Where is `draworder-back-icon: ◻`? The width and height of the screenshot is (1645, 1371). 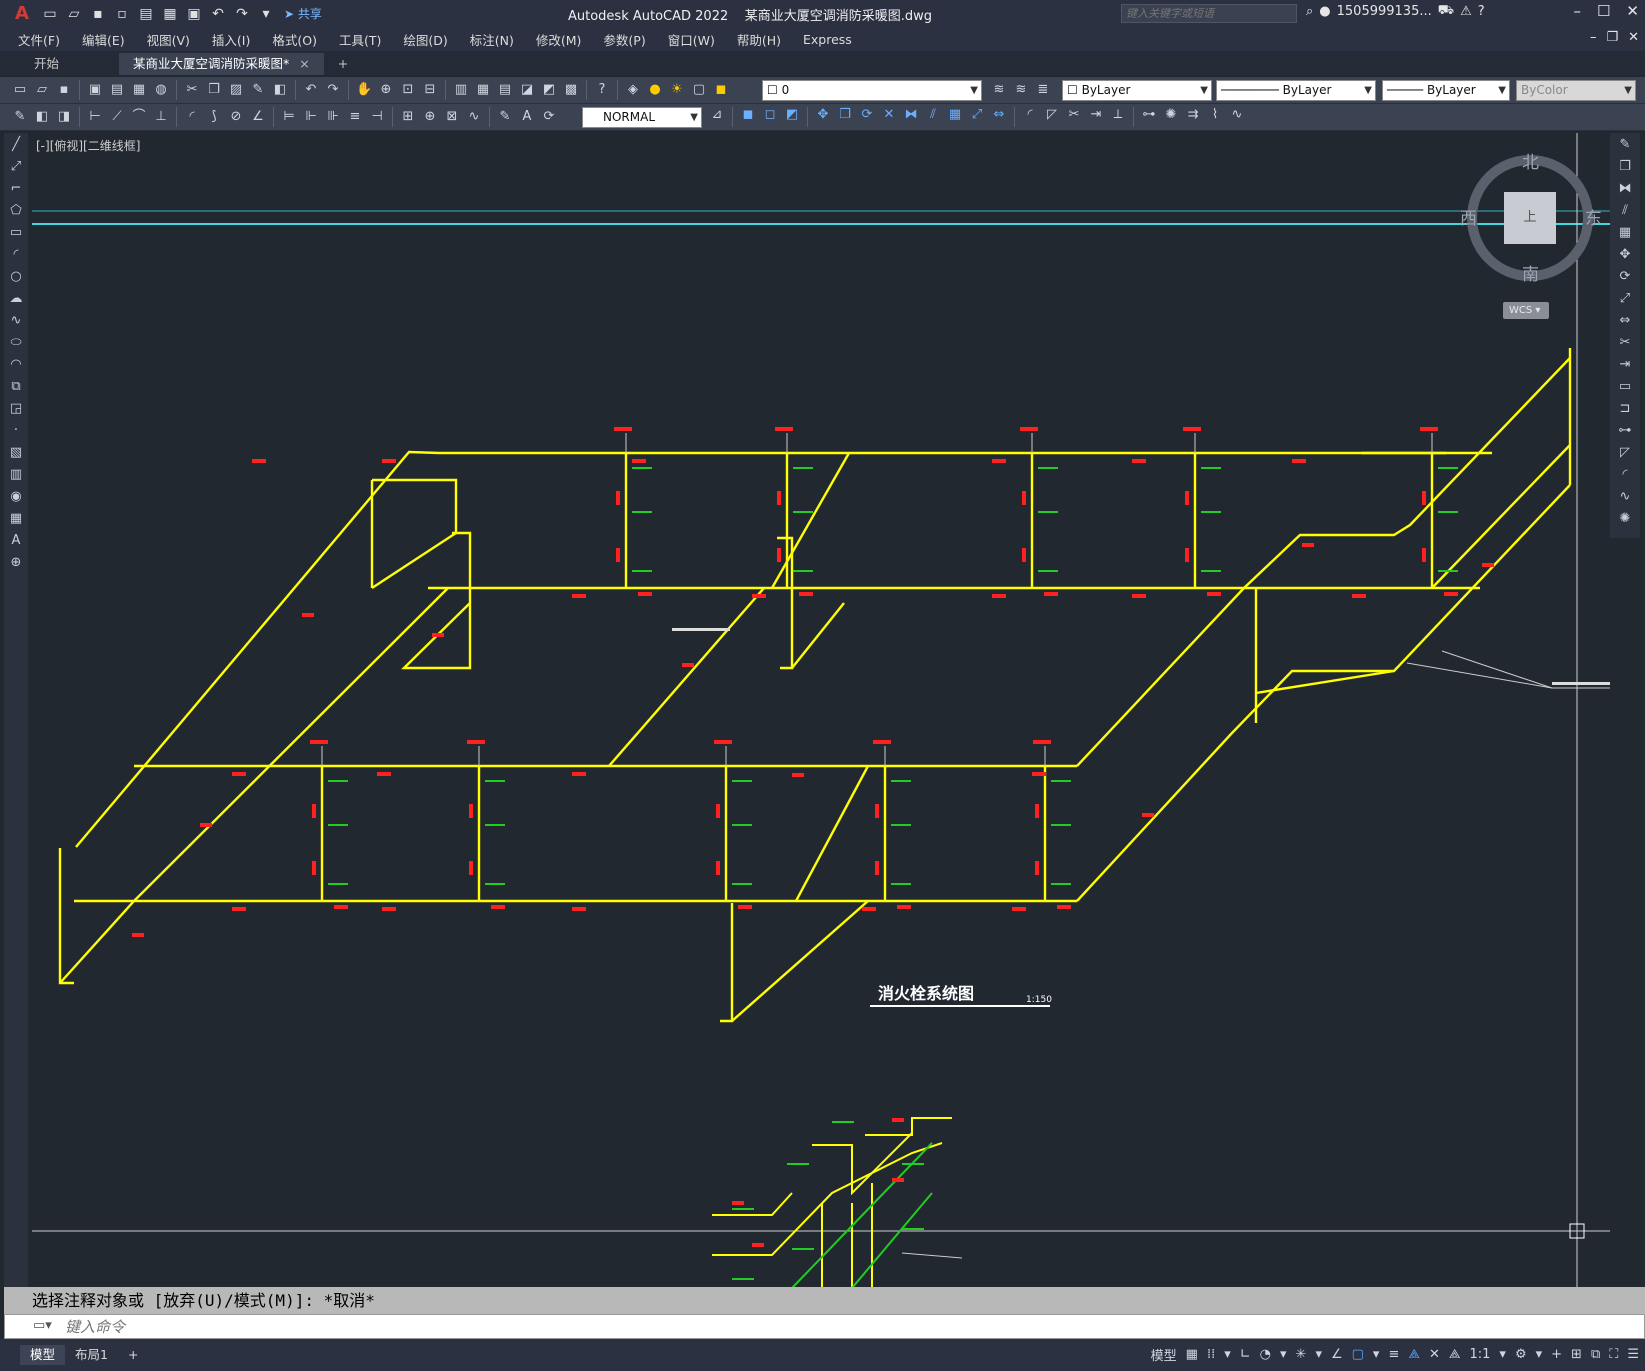
draworder-back-icon: ◻ is located at coordinates (770, 115).